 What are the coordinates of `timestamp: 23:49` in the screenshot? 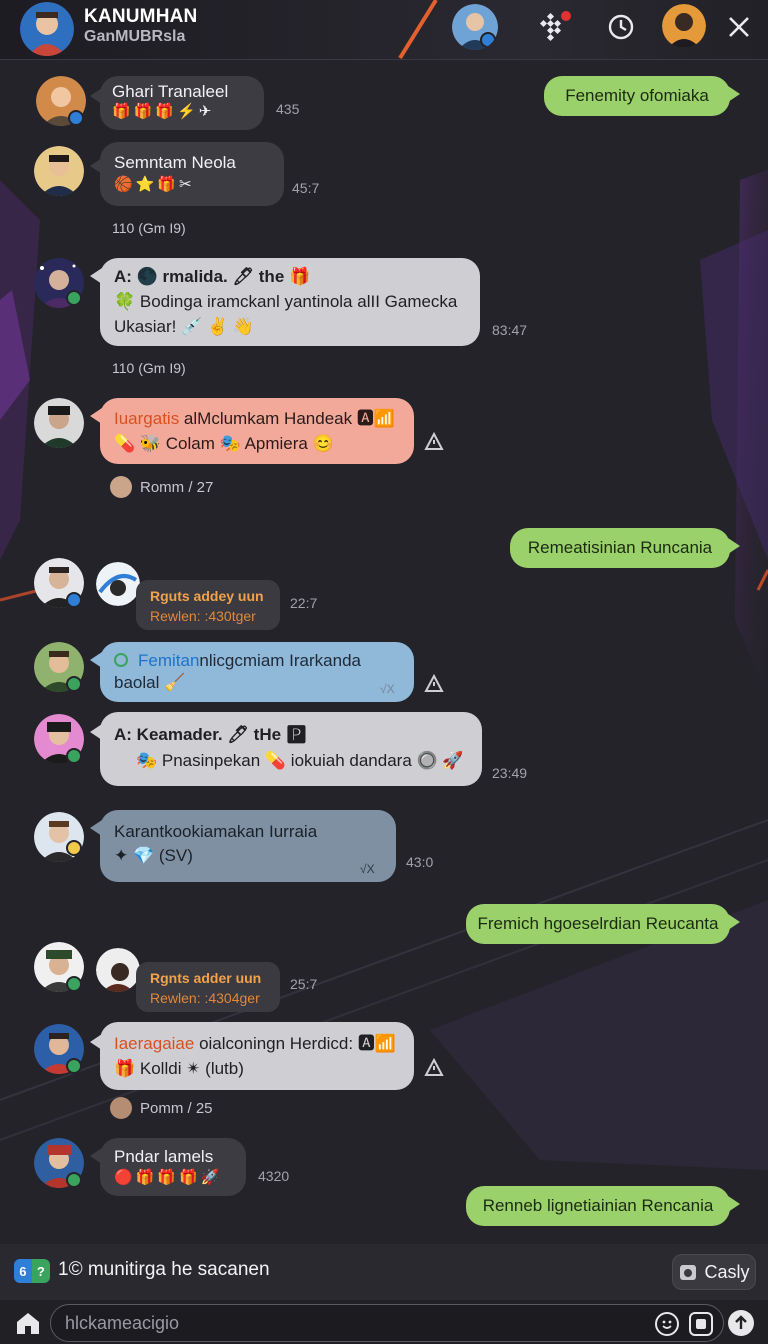 It's located at (510, 773).